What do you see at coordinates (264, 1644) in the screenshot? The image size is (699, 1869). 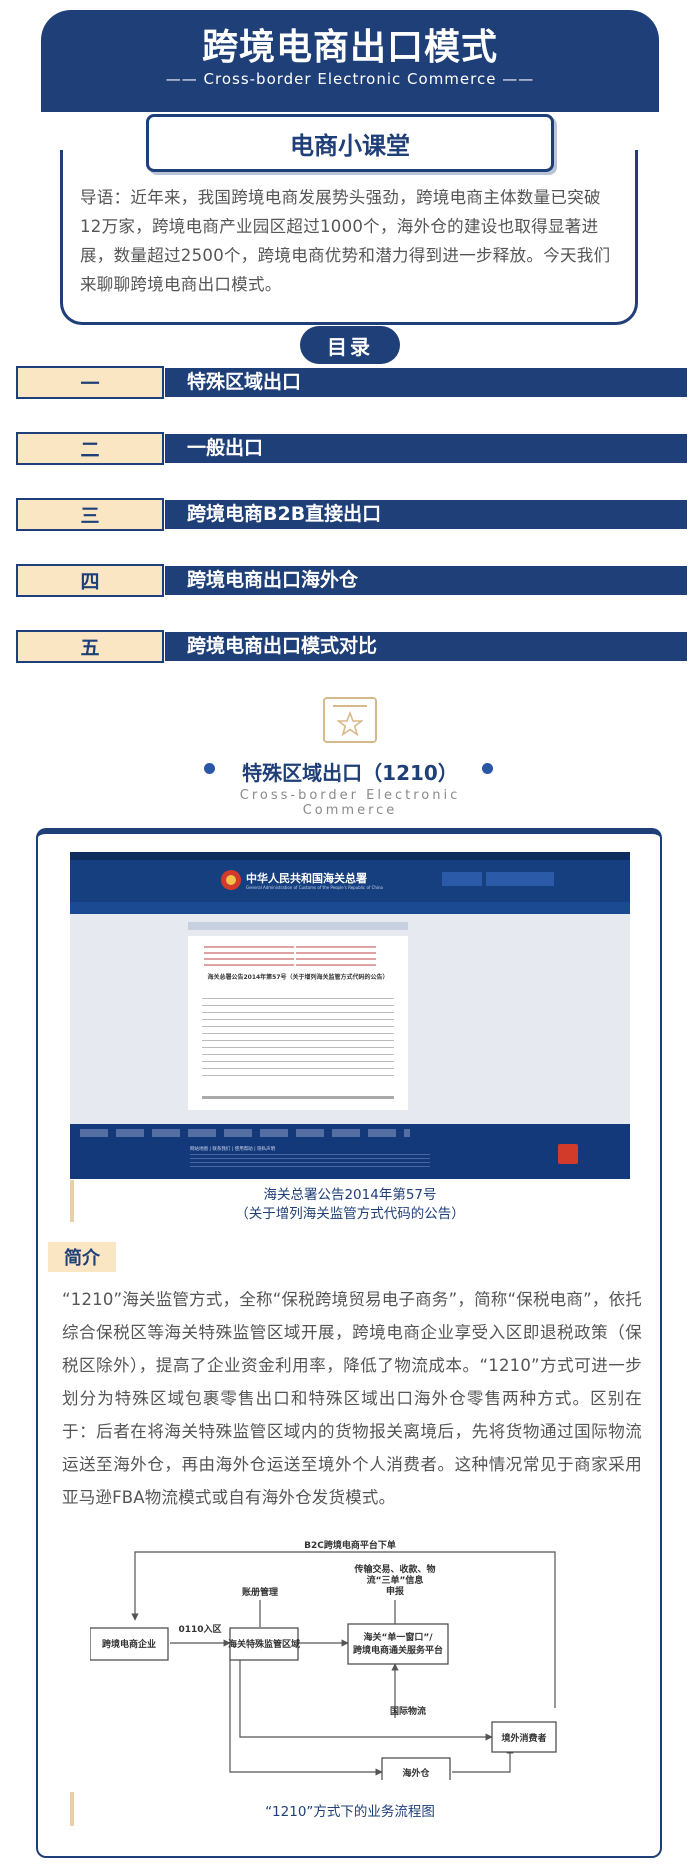 I see `node-zone-label: 海关特殊监管区域` at bounding box center [264, 1644].